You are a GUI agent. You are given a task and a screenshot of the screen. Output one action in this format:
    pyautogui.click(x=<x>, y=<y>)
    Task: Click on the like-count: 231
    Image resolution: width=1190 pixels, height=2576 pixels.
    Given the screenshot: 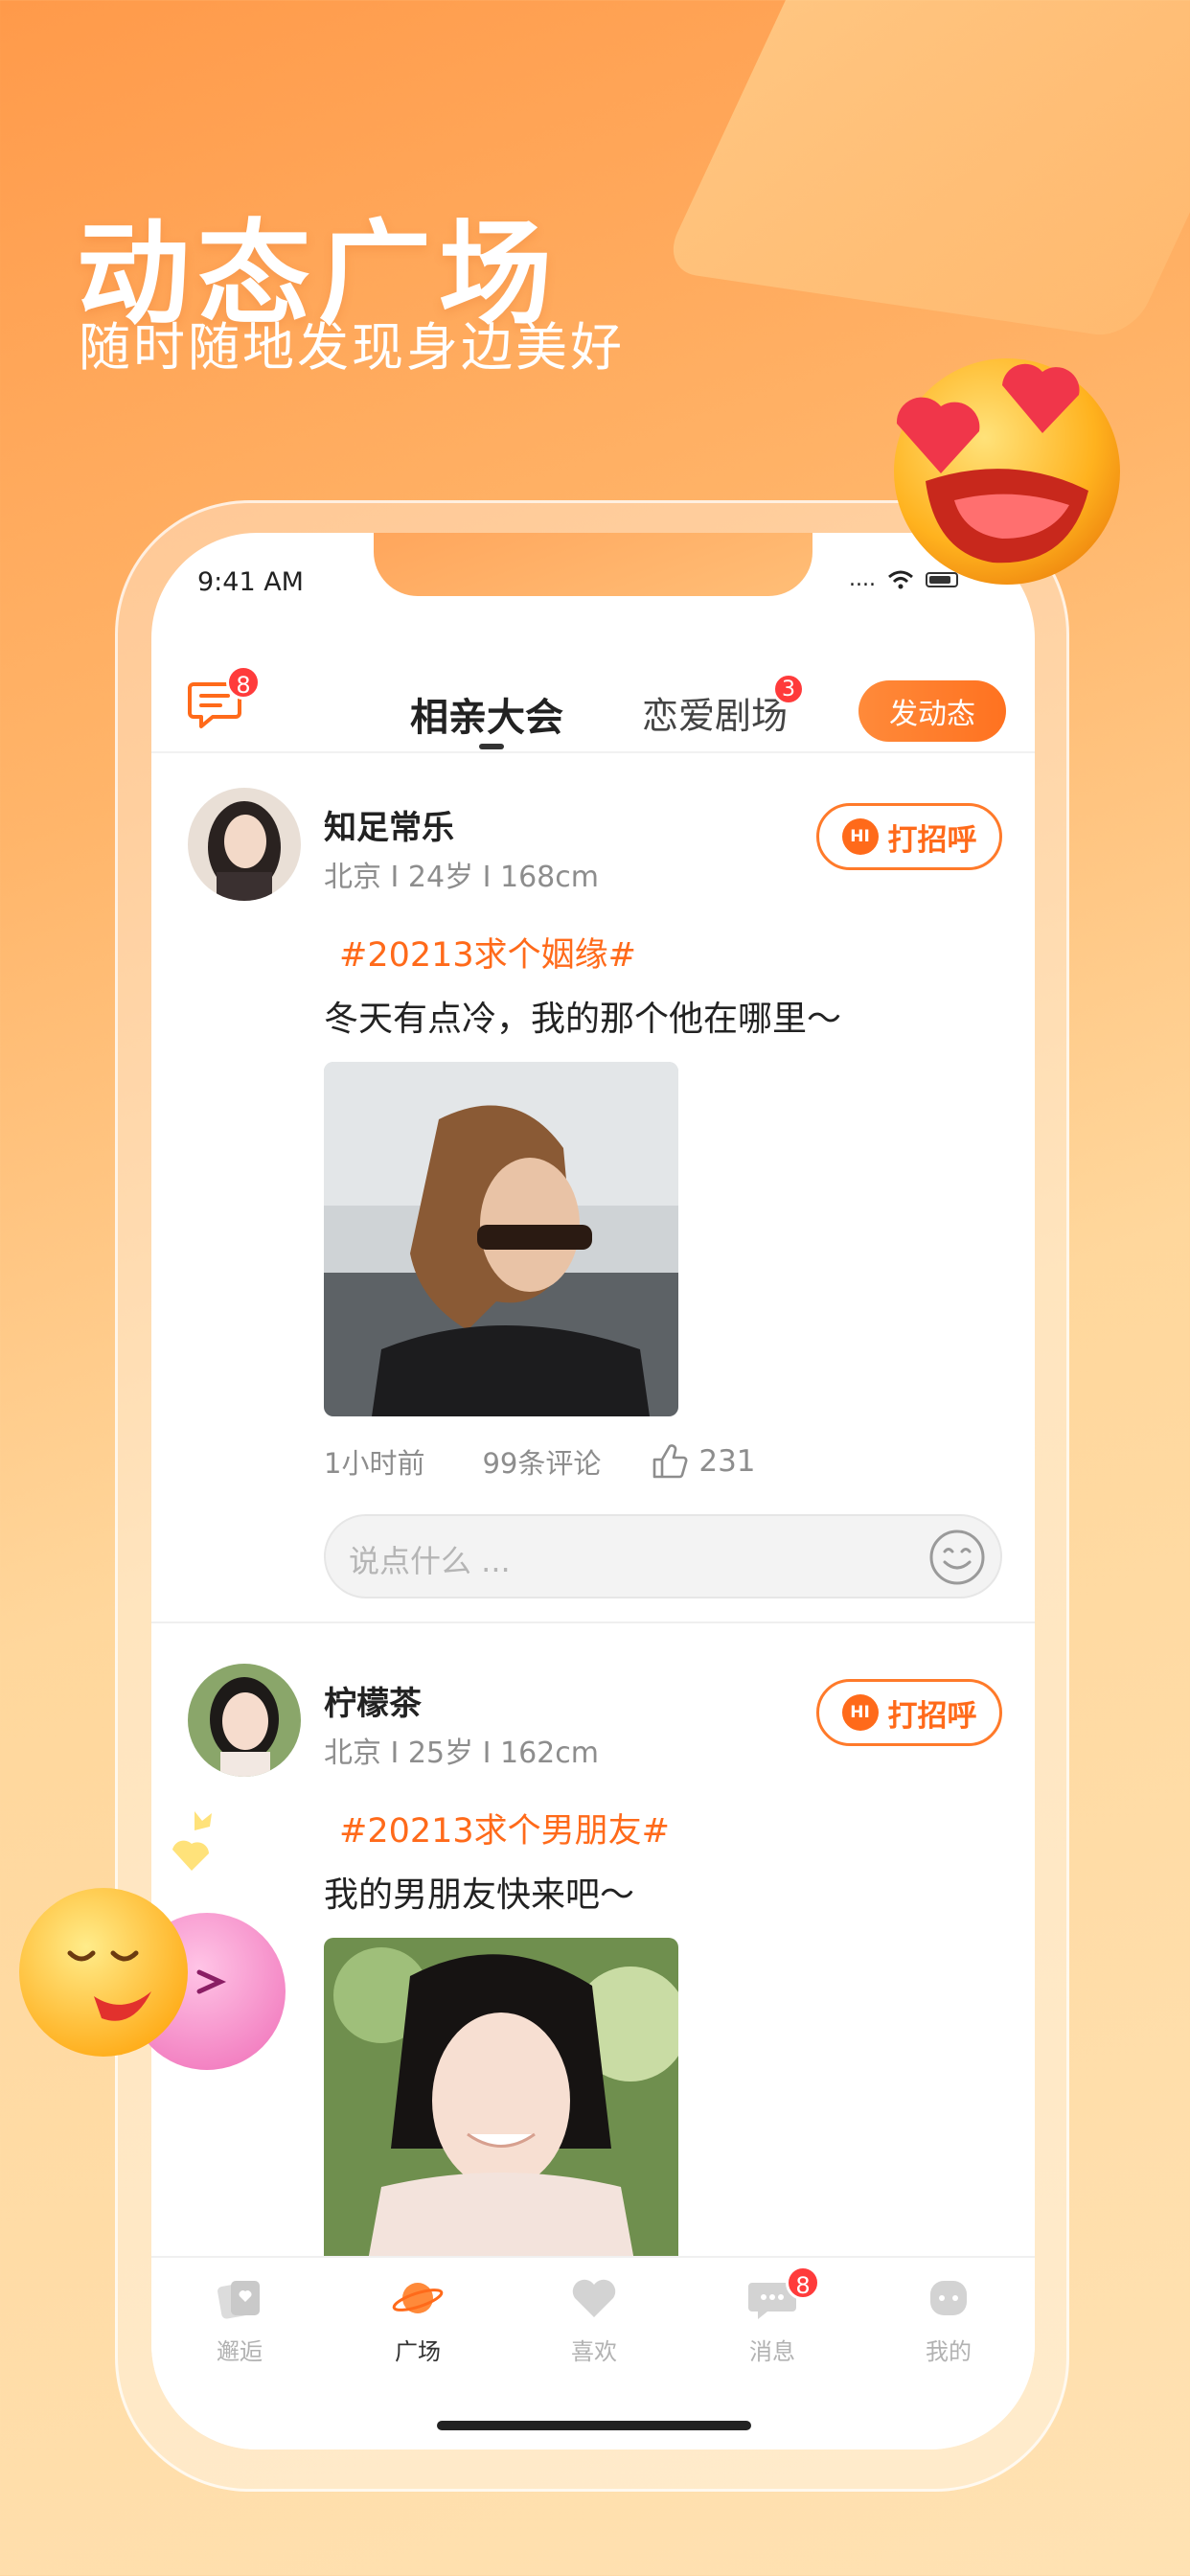 What is the action you would take?
    pyautogui.click(x=727, y=1461)
    